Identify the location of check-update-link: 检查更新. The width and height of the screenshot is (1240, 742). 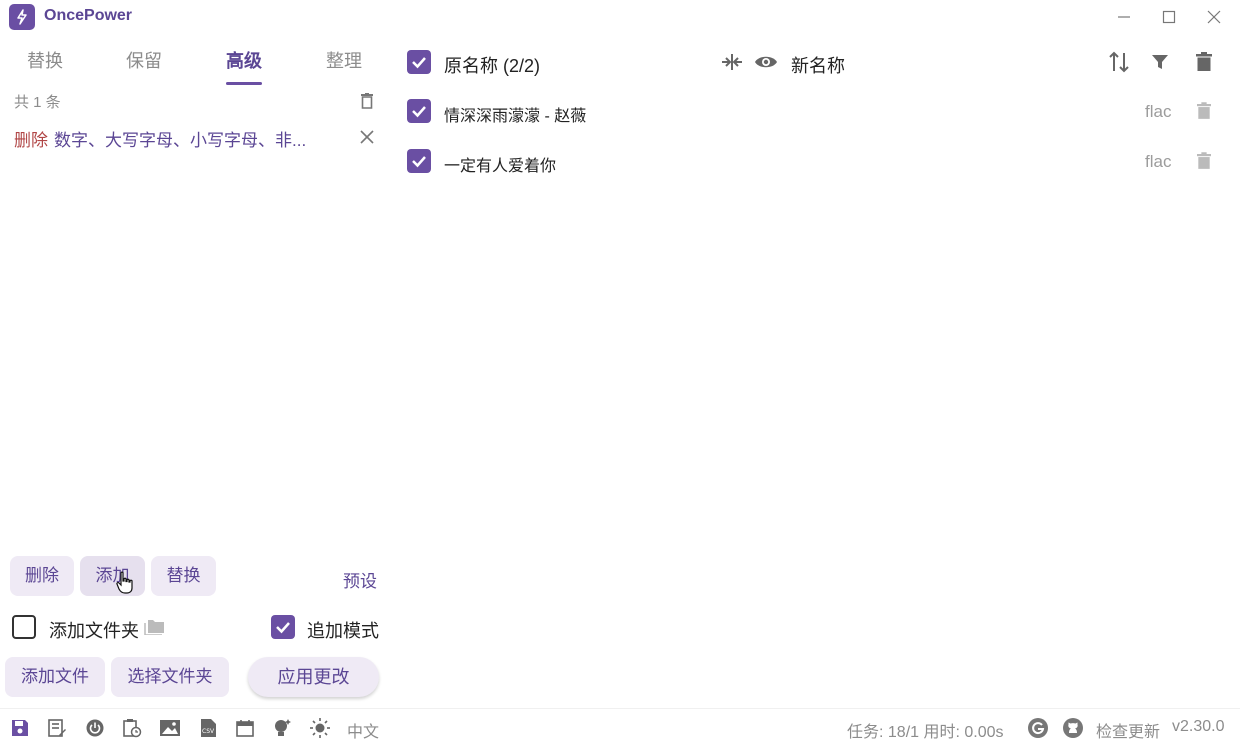
(1128, 730).